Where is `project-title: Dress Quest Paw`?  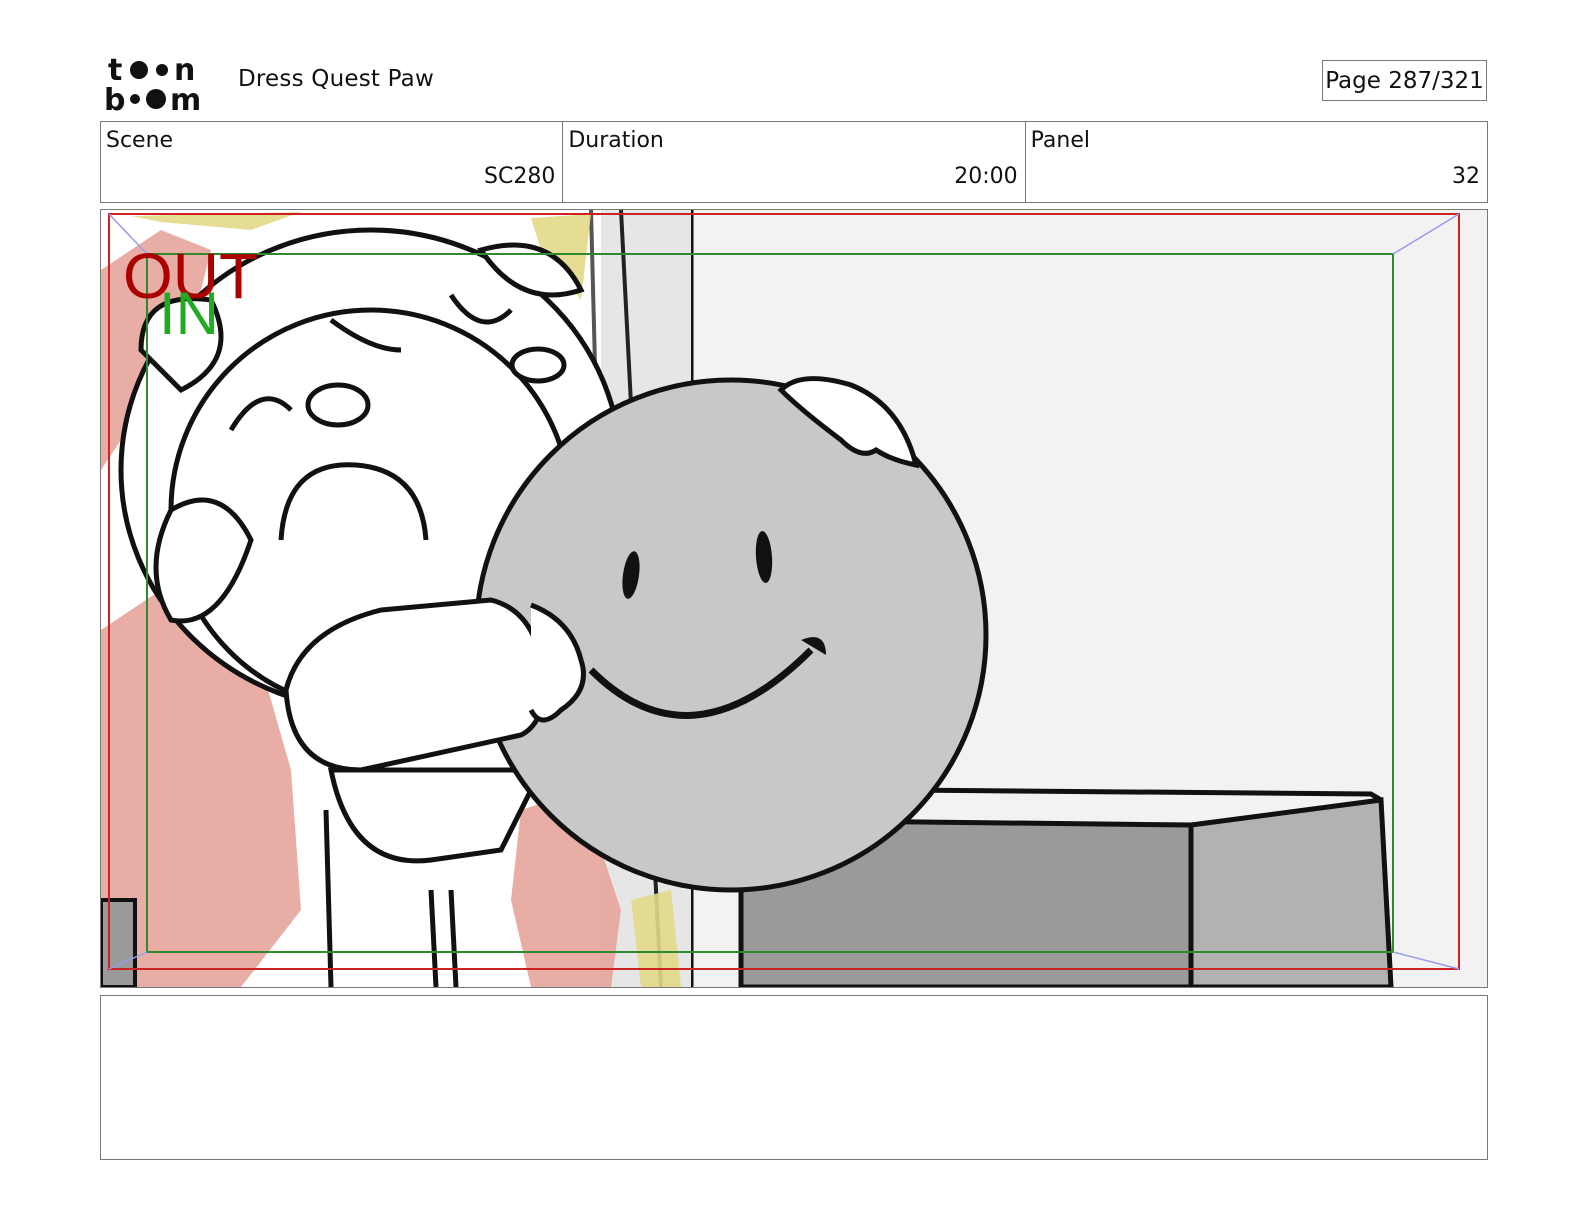
project-title: Dress Quest Paw is located at coordinates (336, 79).